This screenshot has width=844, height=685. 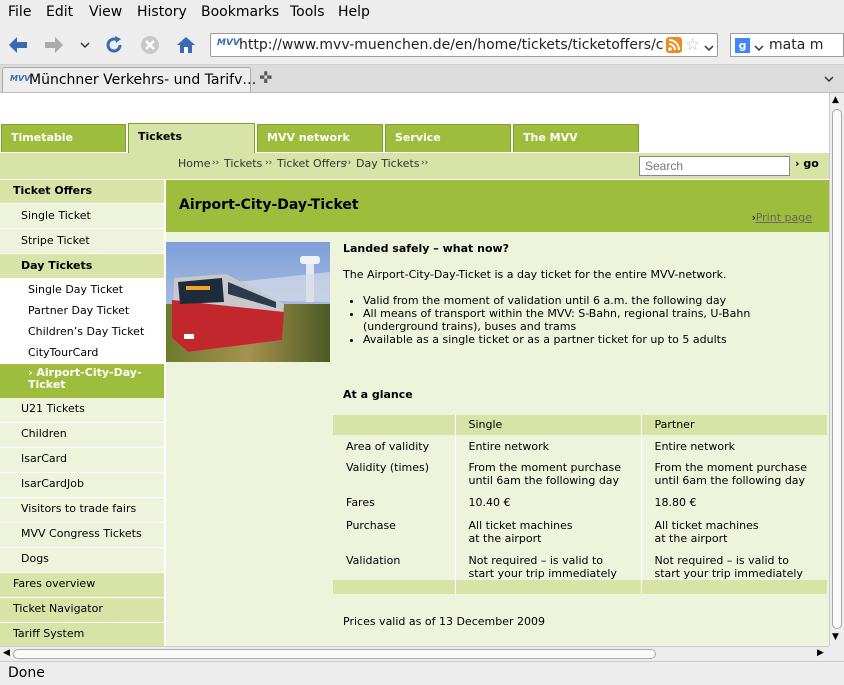 I want to click on table-row: Fares 10.40 € 18.80 €, so click(x=580, y=503).